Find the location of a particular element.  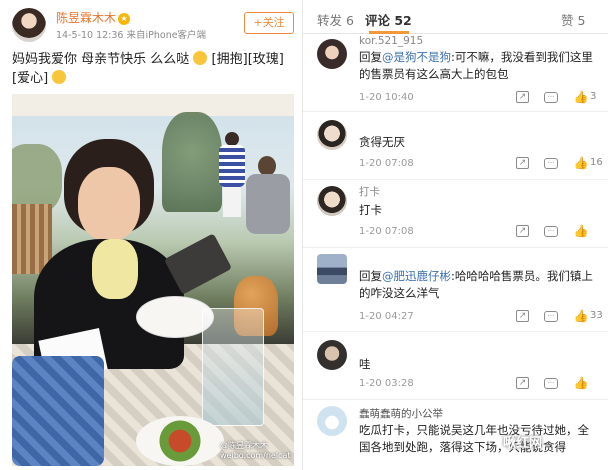

like-count: 16 is located at coordinates (596, 162).